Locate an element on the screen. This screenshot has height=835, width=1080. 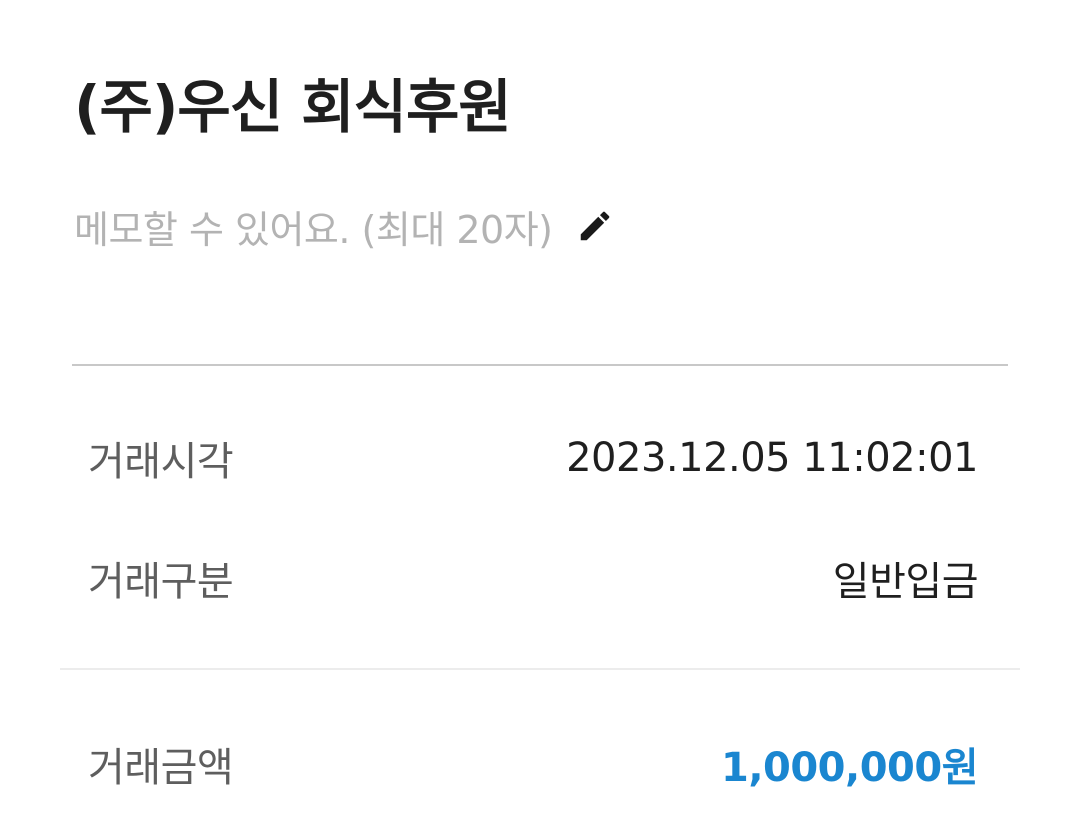
transaction-type-row: 거래구분 일반입금 is located at coordinates (533, 578).